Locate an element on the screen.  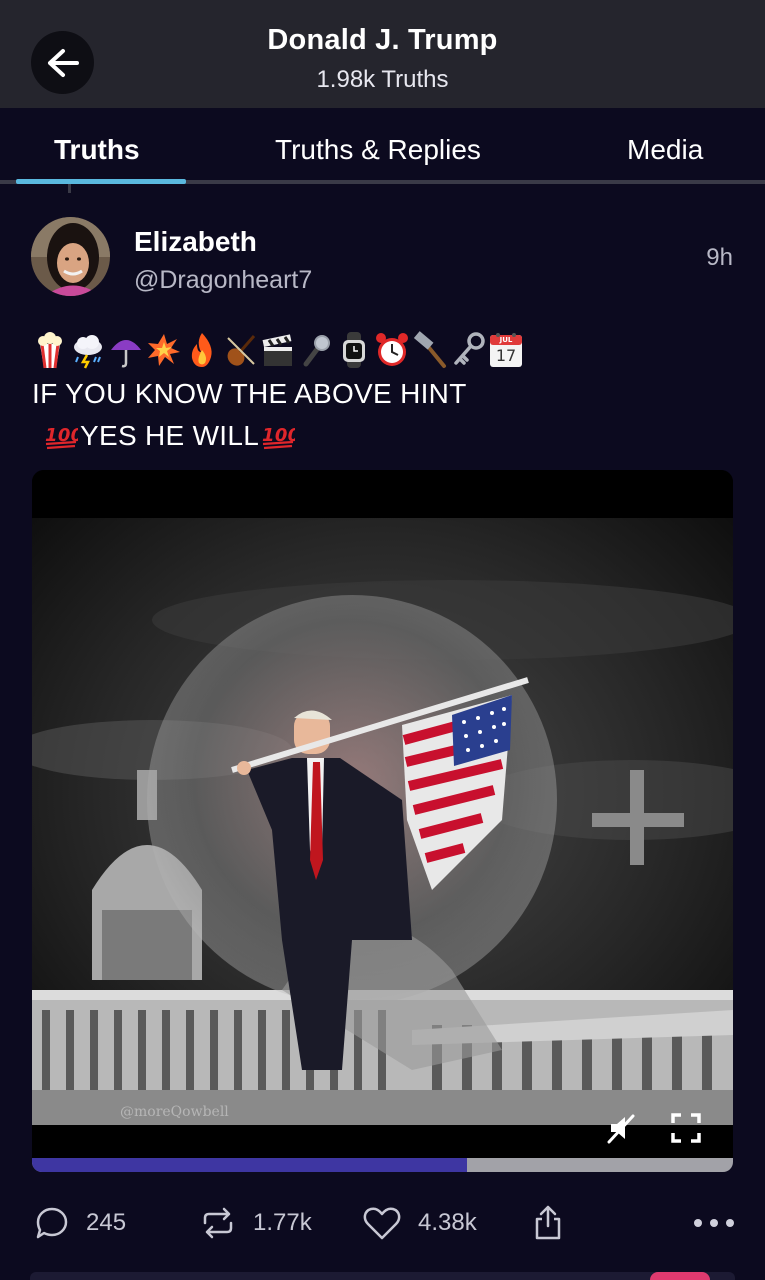
profile-tabs: Truths Truths & Replies Media is located at coordinates (382, 147).